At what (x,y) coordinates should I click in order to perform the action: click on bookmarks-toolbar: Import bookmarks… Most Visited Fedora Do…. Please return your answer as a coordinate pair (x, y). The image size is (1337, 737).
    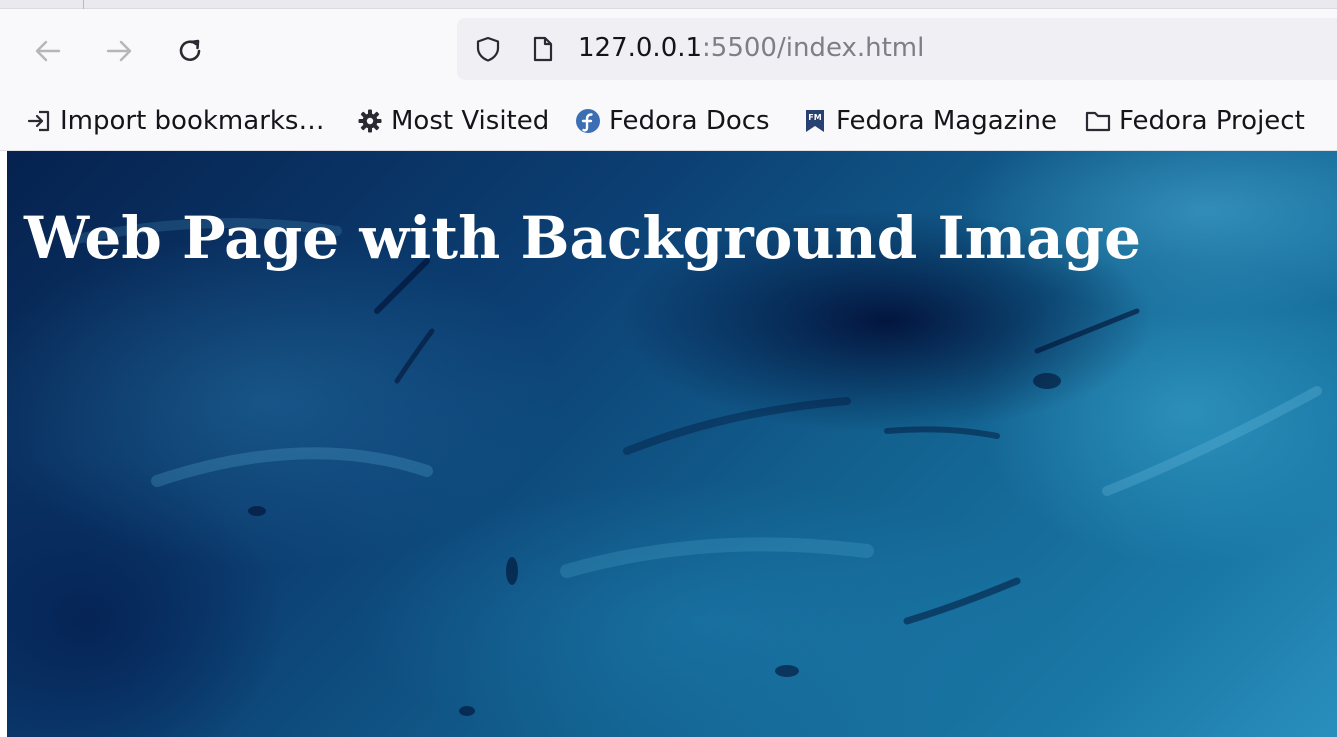
    Looking at the image, I should click on (668, 122).